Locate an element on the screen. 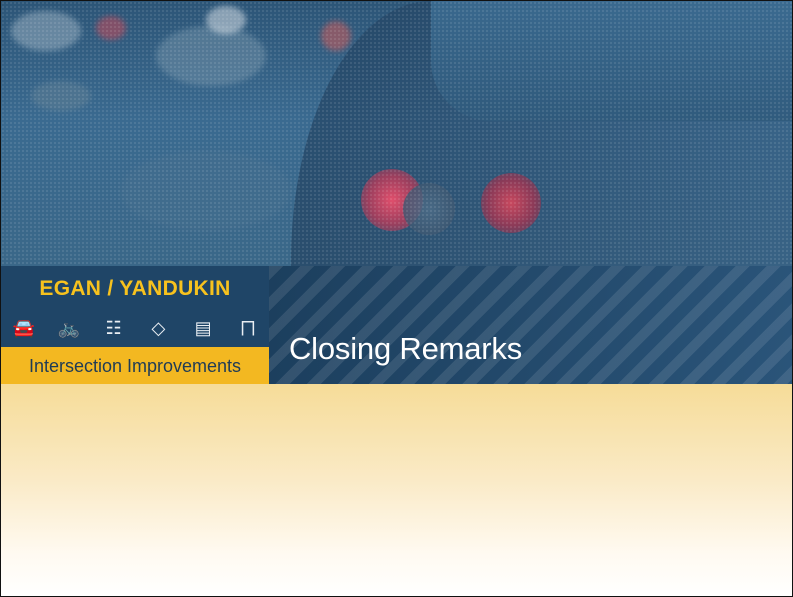 The image size is (793, 597). logo-subtitle-bar: Intersection Improvements is located at coordinates (135, 365).